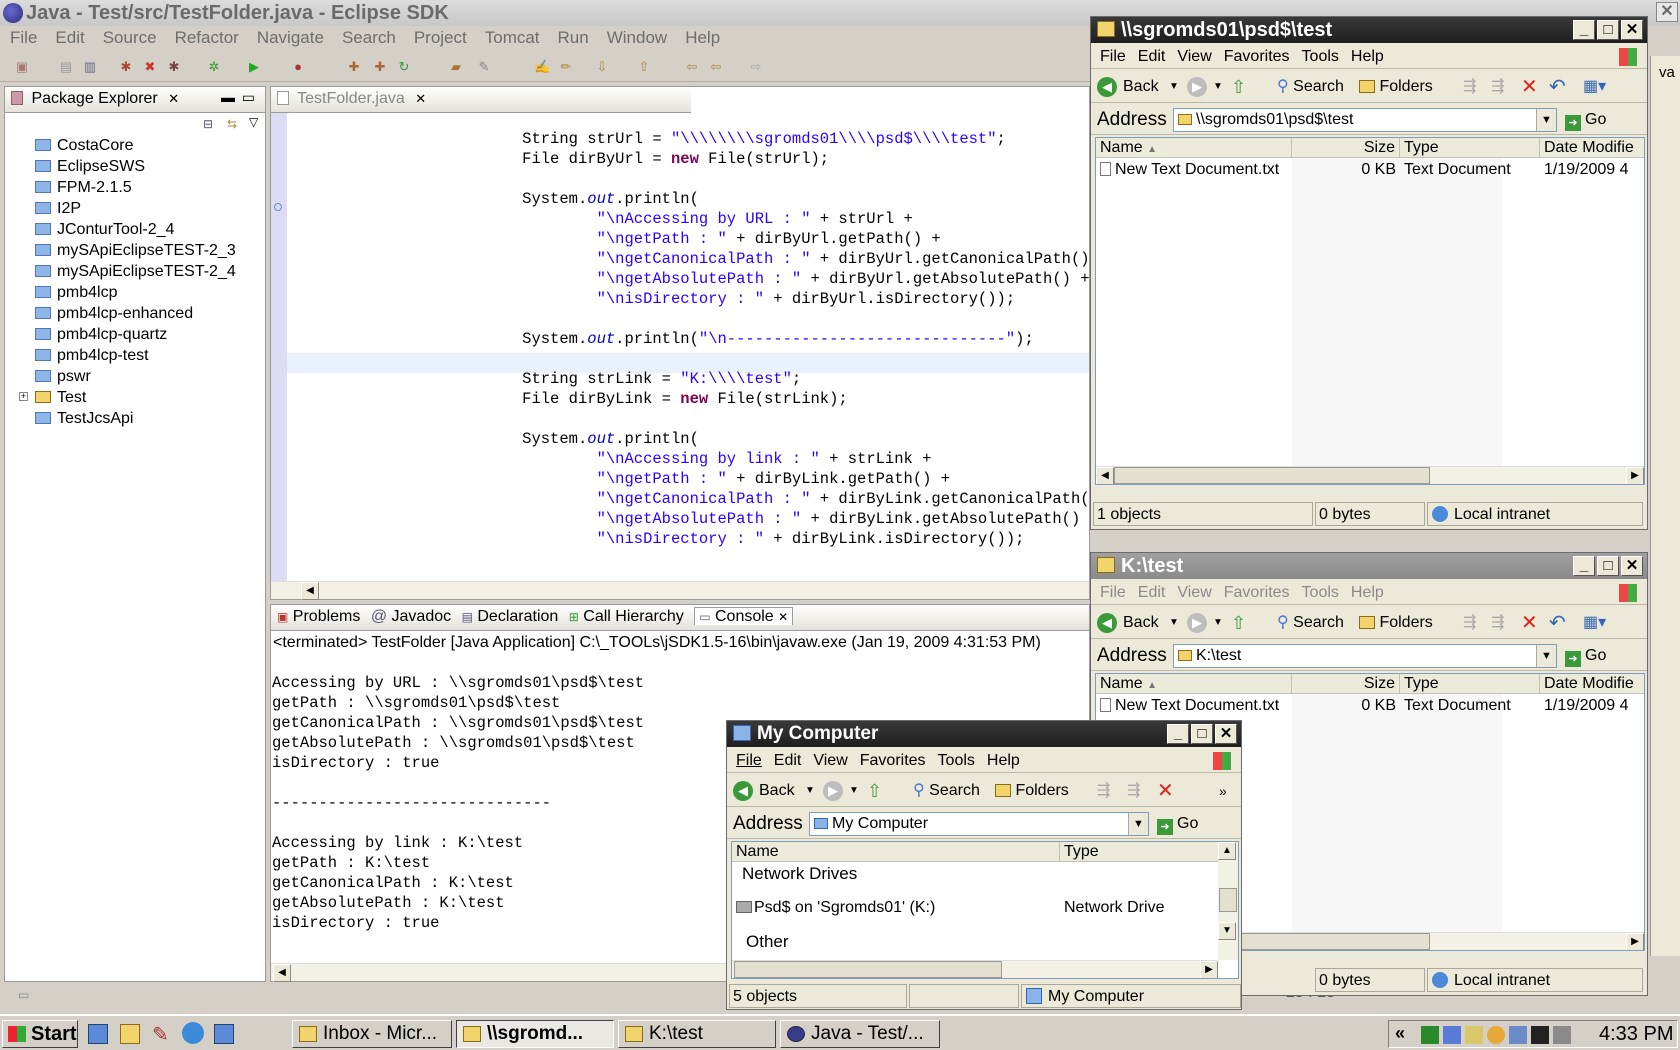  What do you see at coordinates (868, 969) in the screenshot?
I see `scroll-thumb` at bounding box center [868, 969].